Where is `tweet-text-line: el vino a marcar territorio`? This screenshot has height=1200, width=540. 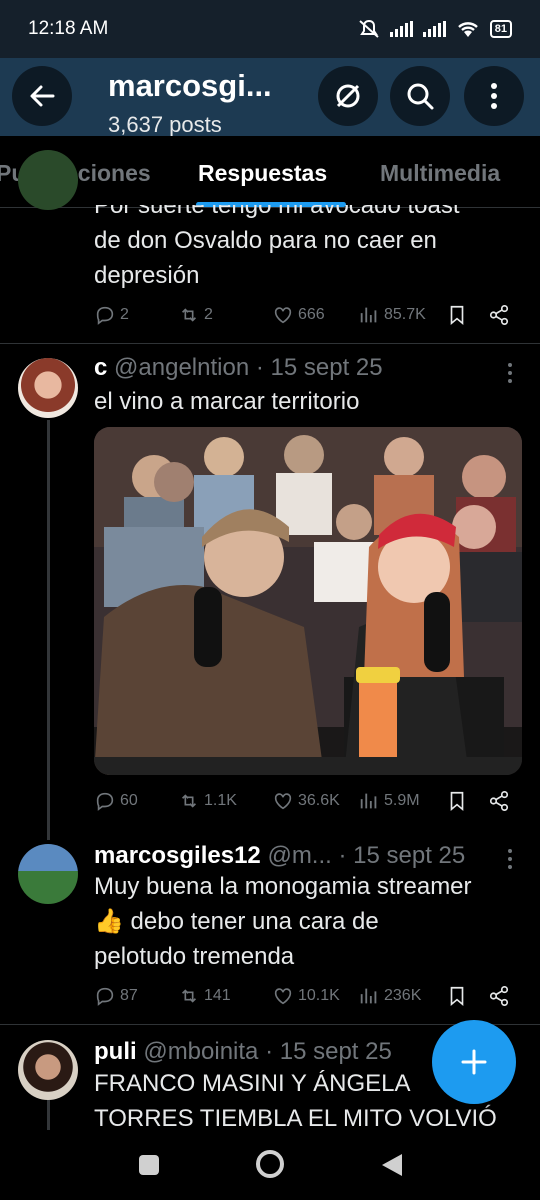
tweet-text-line: el vino a marcar territorio is located at coordinates (227, 401).